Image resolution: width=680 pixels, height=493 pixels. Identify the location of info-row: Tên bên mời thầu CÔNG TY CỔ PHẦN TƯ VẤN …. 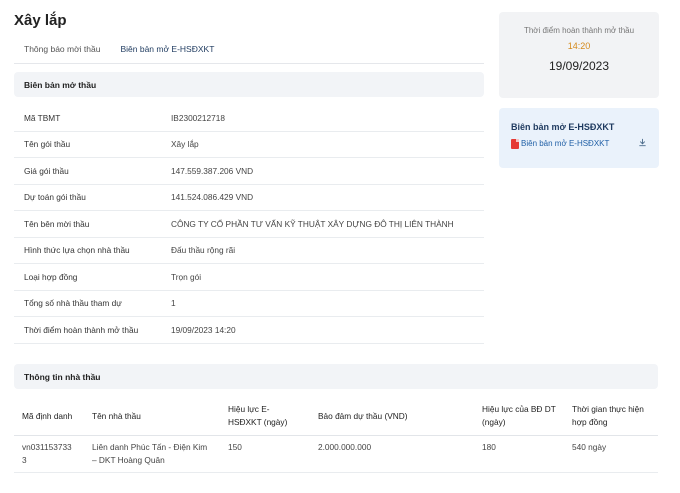
(249, 224).